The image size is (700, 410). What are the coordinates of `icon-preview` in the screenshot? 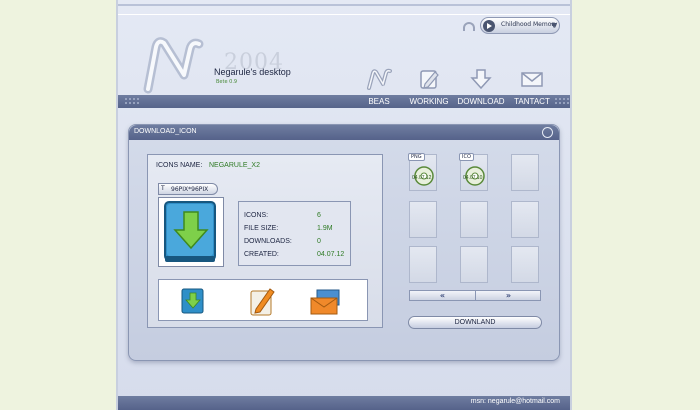 It's located at (191, 232).